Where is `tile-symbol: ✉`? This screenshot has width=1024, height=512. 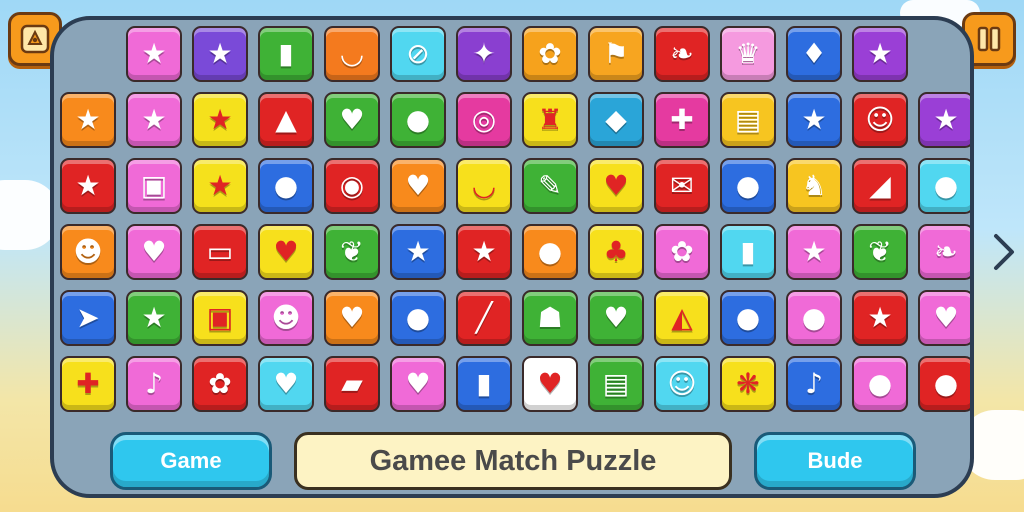
tile-symbol: ✉ is located at coordinates (682, 185).